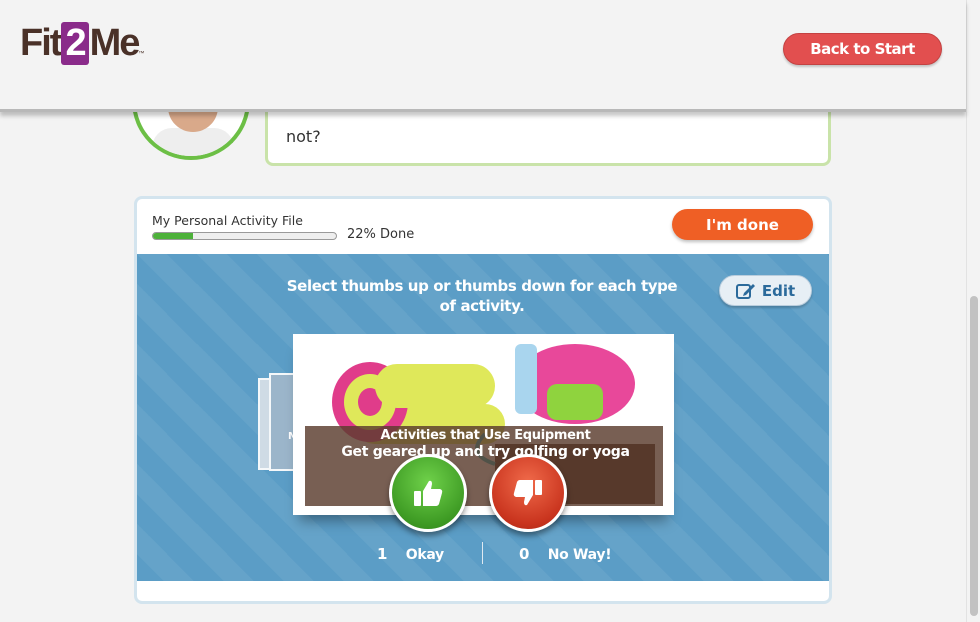 This screenshot has width=980, height=622. I want to click on no-way-label: No Way!, so click(579, 555).